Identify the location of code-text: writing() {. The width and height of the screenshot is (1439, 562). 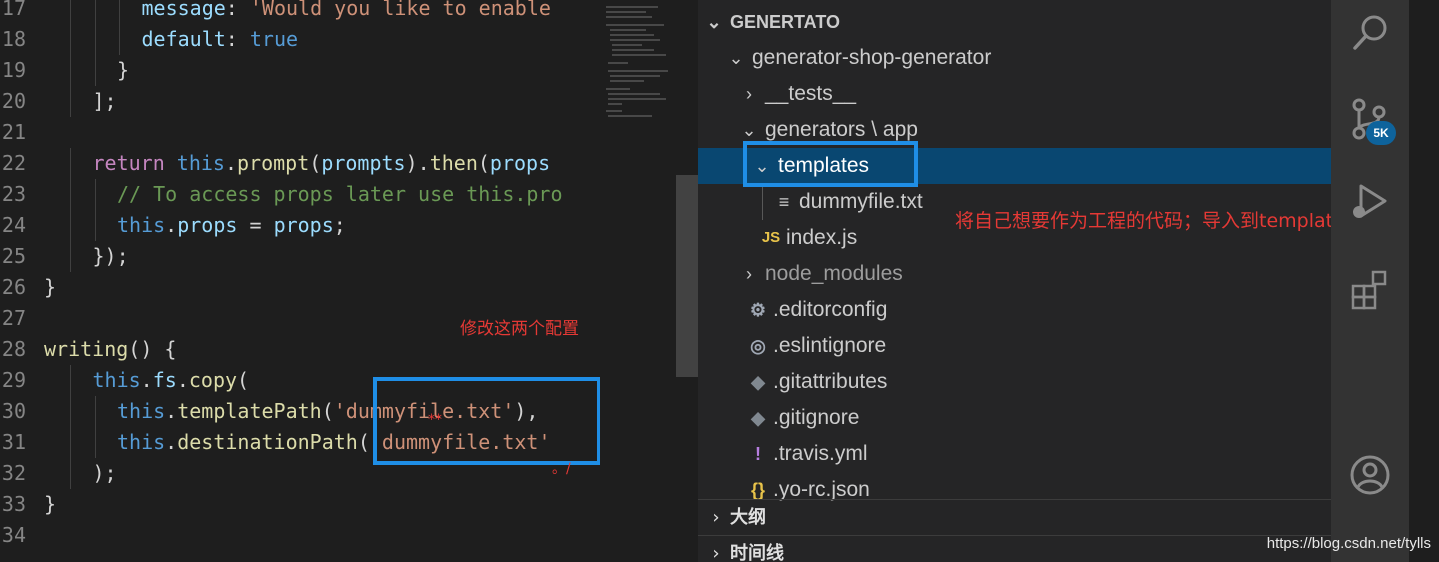
(110, 349).